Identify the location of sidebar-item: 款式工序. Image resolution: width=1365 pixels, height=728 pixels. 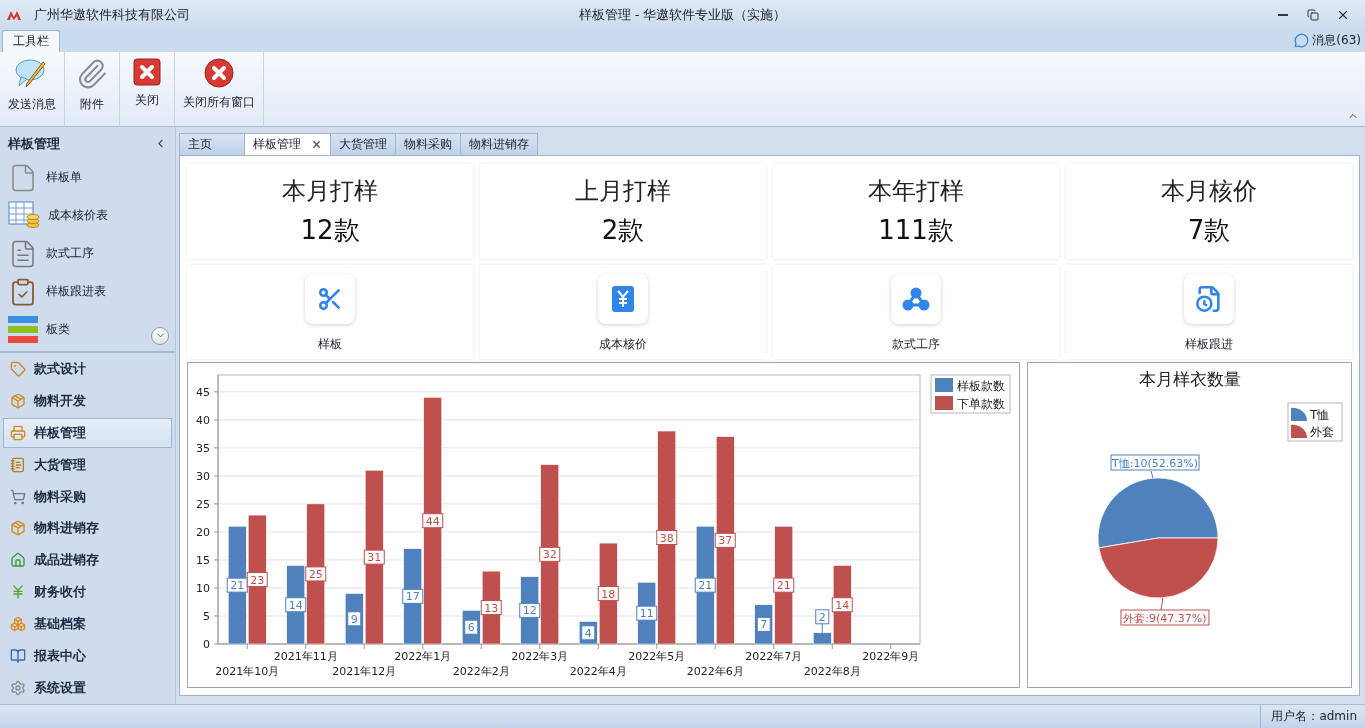
(87, 253).